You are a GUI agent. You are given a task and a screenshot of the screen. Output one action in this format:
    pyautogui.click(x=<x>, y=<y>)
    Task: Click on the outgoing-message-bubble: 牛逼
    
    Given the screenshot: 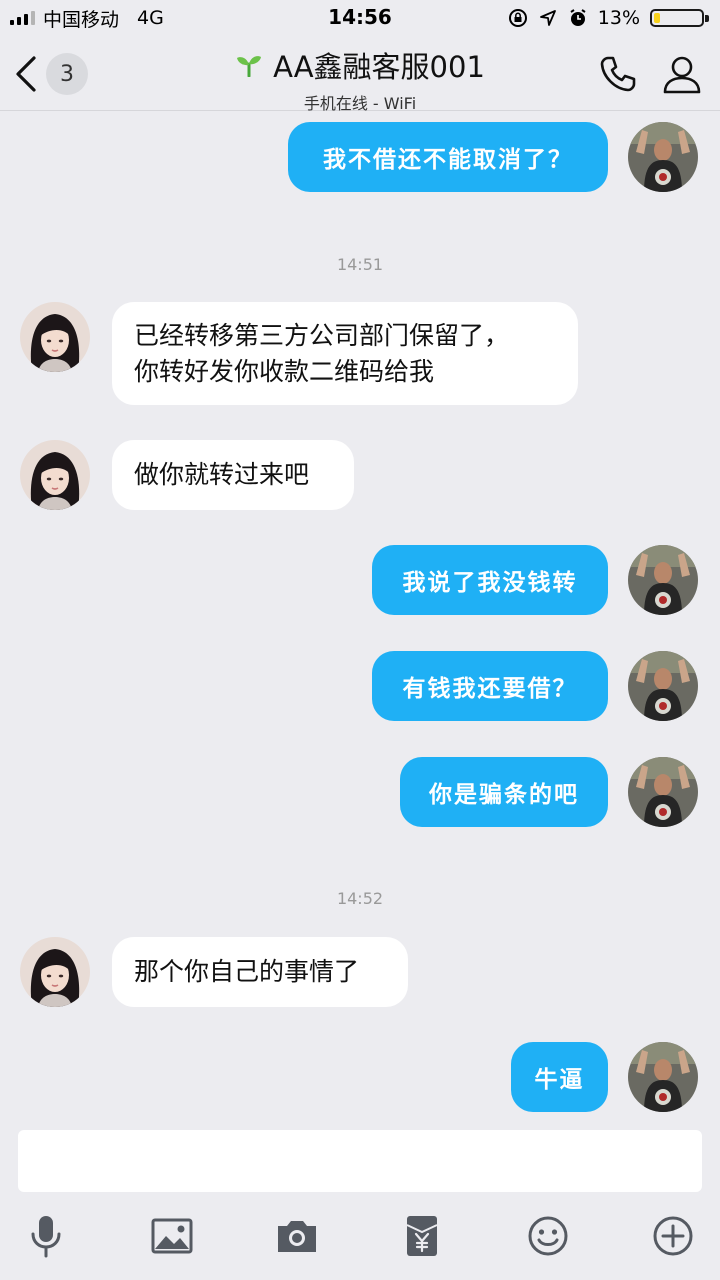 What is the action you would take?
    pyautogui.click(x=559, y=1077)
    